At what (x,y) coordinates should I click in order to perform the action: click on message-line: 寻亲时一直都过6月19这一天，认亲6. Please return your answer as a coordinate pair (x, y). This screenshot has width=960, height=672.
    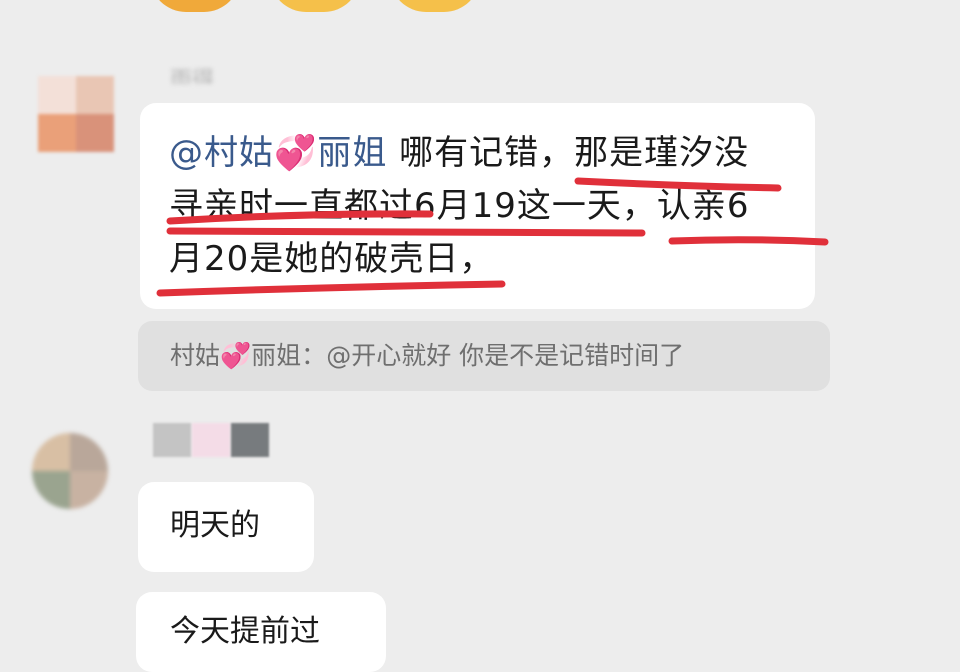
    Looking at the image, I should click on (459, 206).